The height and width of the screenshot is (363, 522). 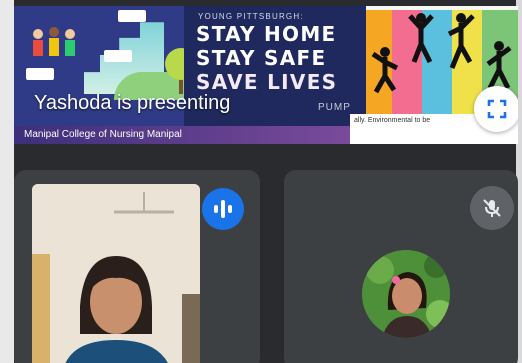 What do you see at coordinates (266, 34) in the screenshot?
I see `slide-headline-line-1: STAY HOME` at bounding box center [266, 34].